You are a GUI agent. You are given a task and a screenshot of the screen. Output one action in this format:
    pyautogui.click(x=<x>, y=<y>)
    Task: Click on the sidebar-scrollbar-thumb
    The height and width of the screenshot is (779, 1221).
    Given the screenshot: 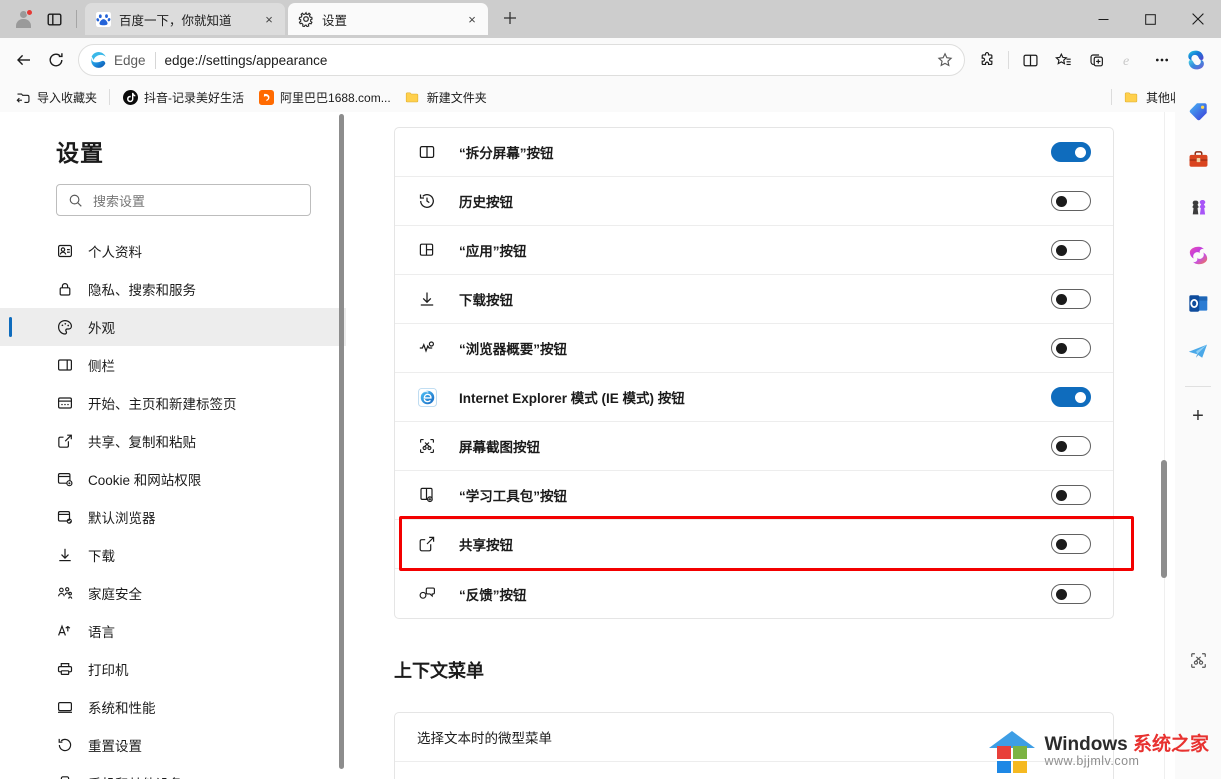 What is the action you would take?
    pyautogui.click(x=341, y=441)
    